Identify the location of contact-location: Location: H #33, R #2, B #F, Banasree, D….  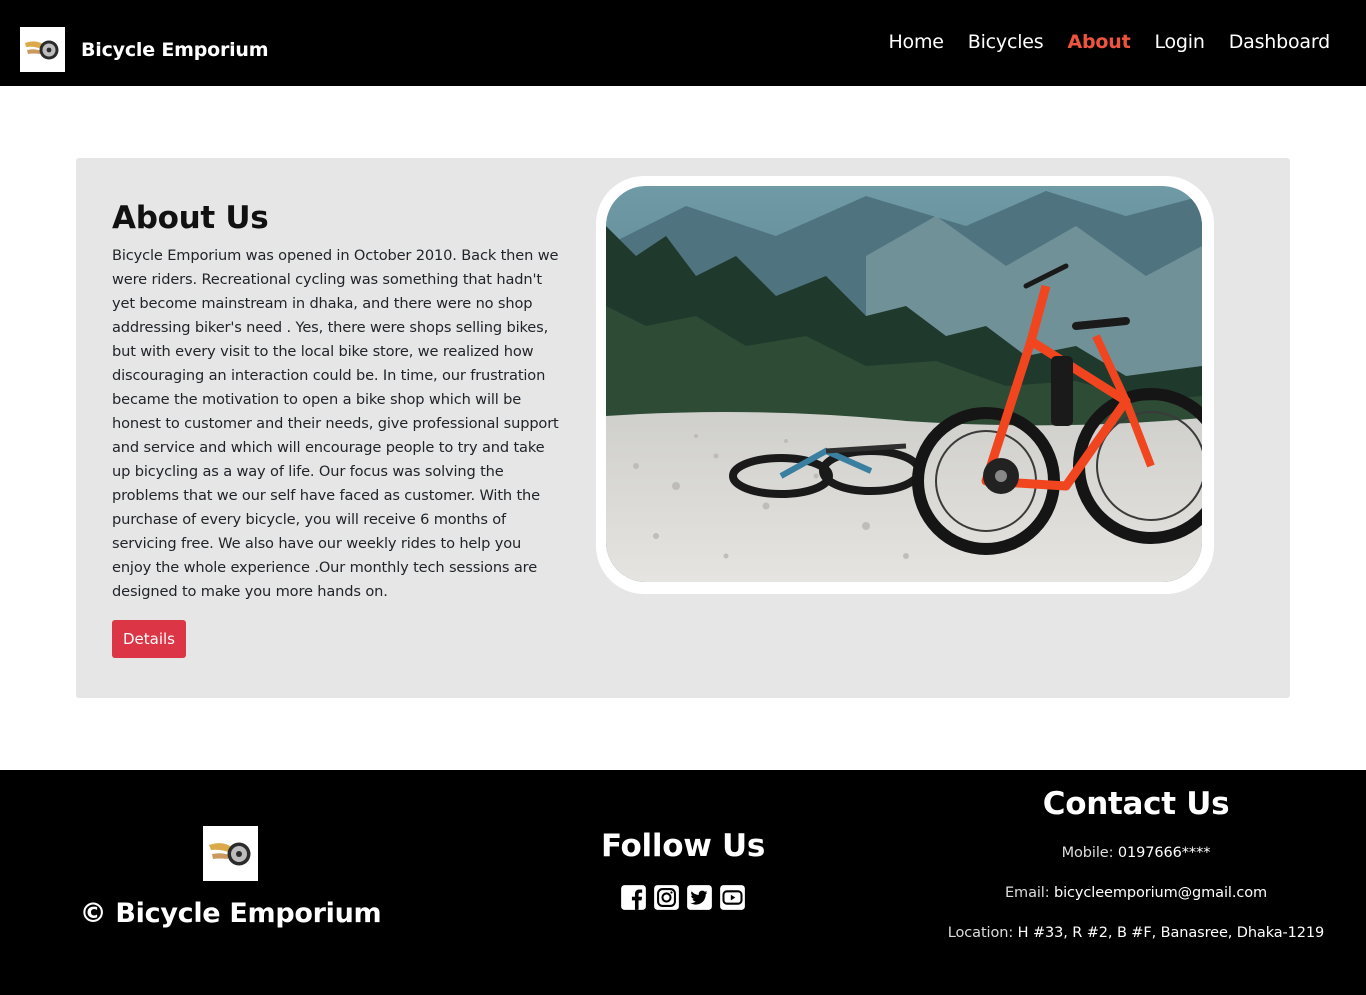
(1136, 933).